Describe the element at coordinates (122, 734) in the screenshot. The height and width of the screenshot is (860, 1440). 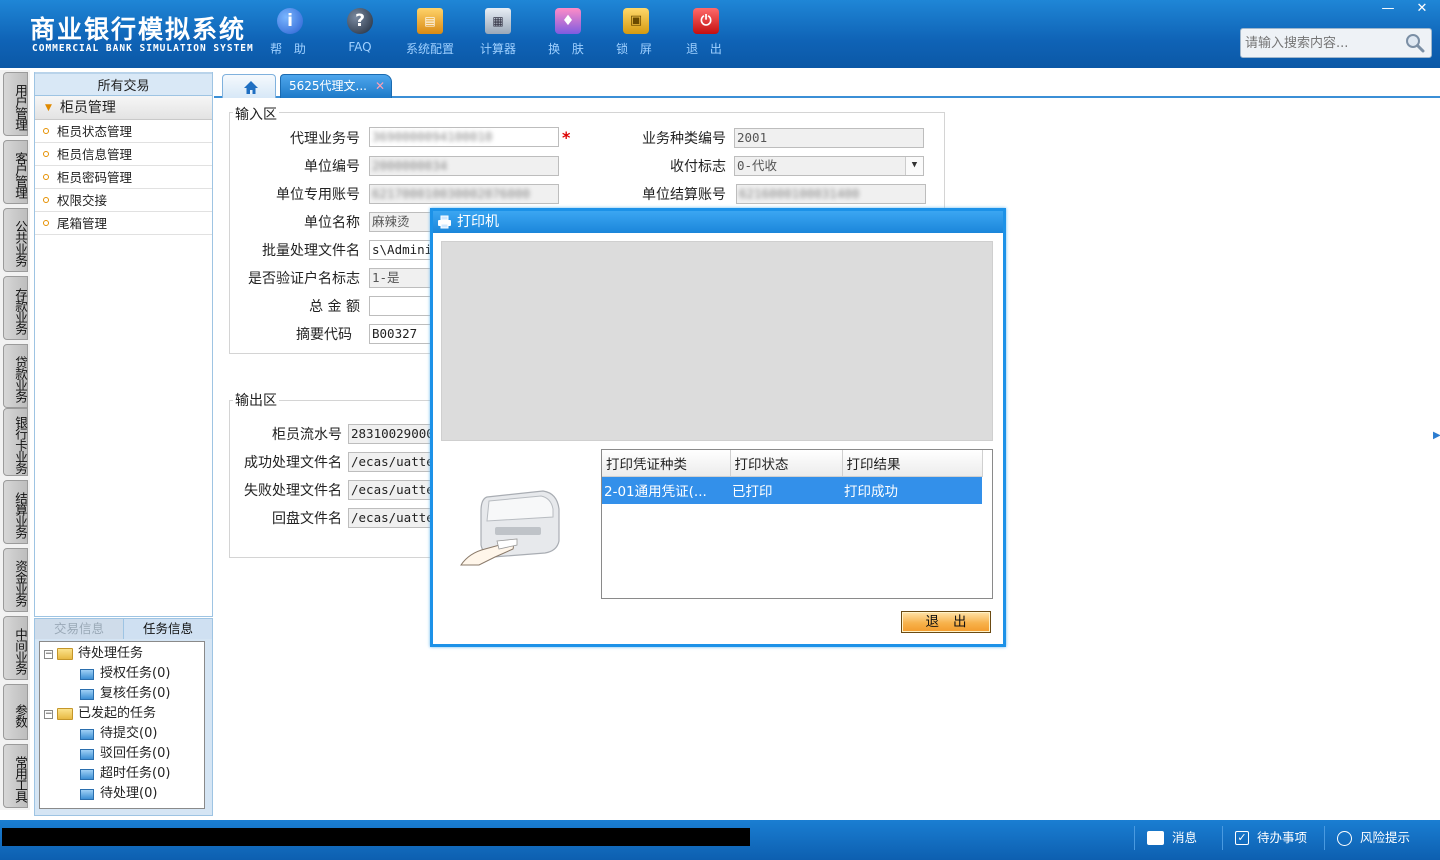
I see `tree-node-to-submit: 待提交(0)` at that location.